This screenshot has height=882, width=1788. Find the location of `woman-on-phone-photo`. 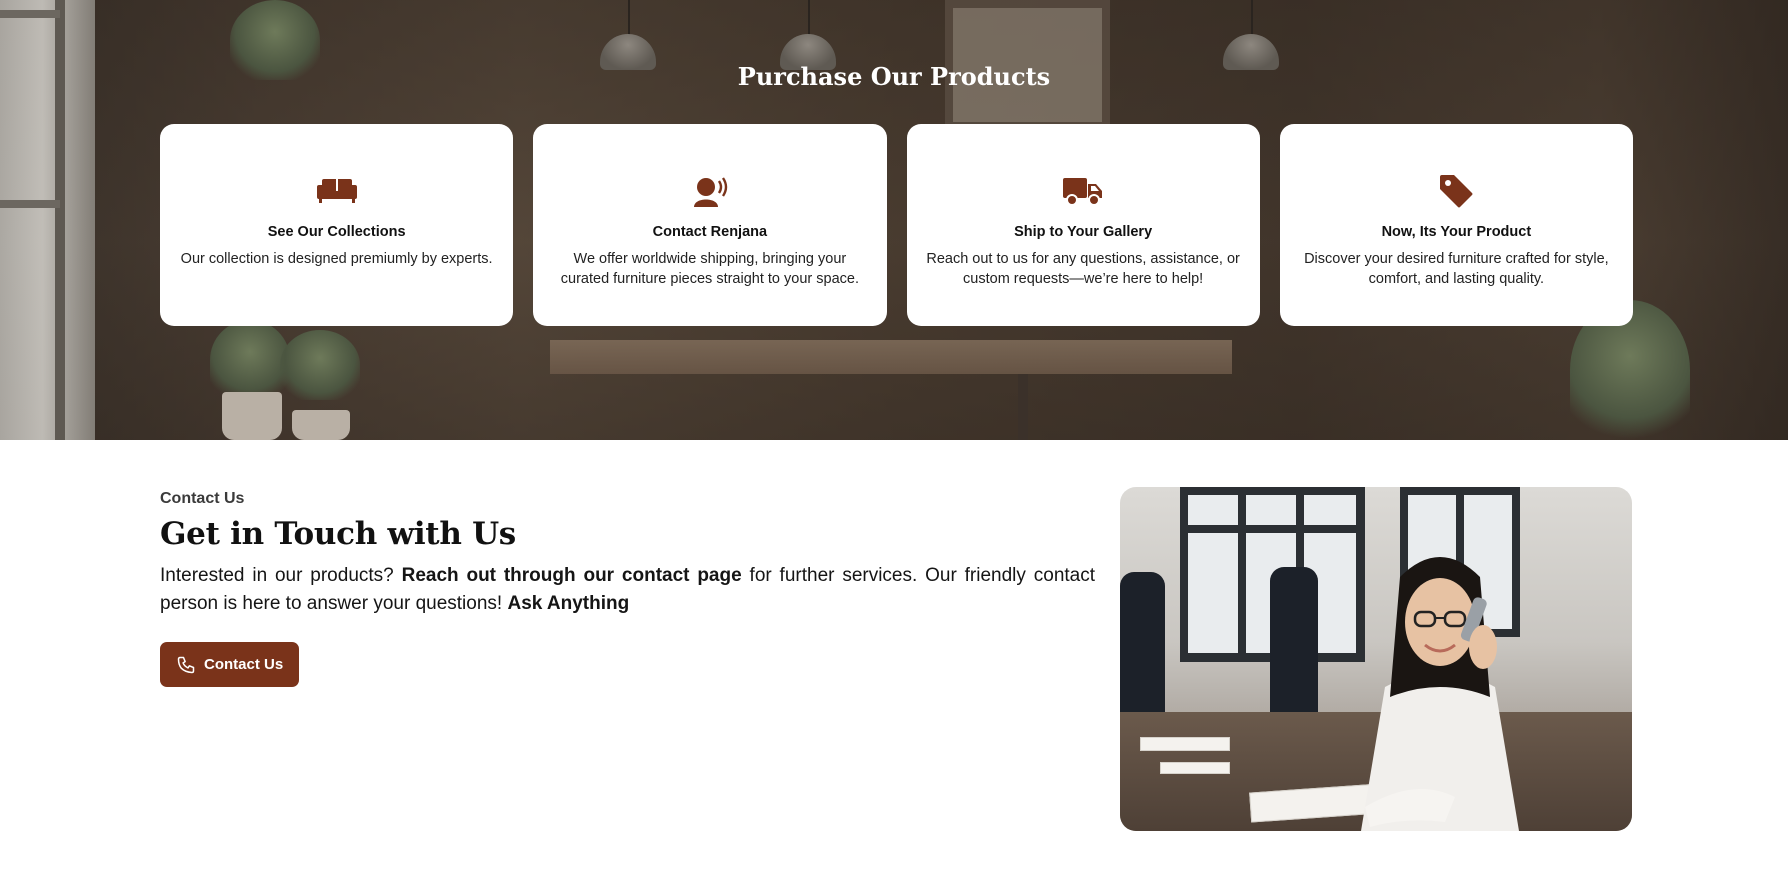

woman-on-phone-photo is located at coordinates (1376, 659).